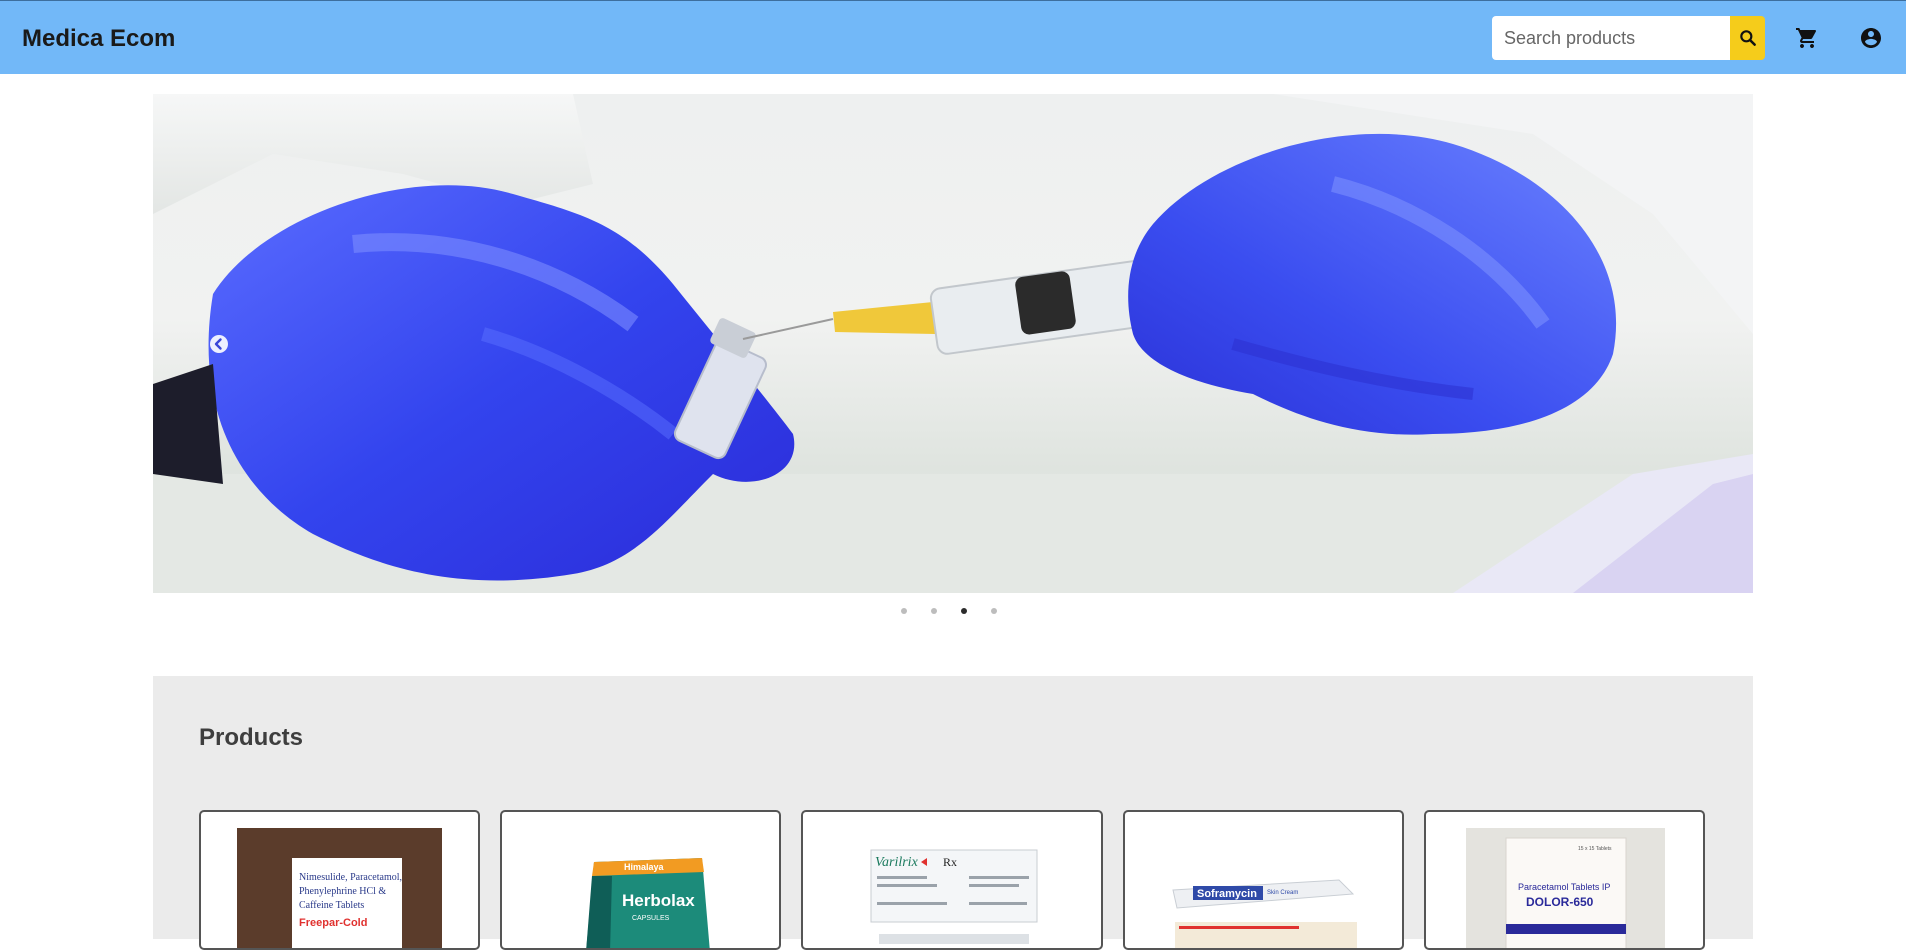 This screenshot has height=950, width=1906. What do you see at coordinates (1560, 902) in the screenshot?
I see `product-label: DOLOR-650` at bounding box center [1560, 902].